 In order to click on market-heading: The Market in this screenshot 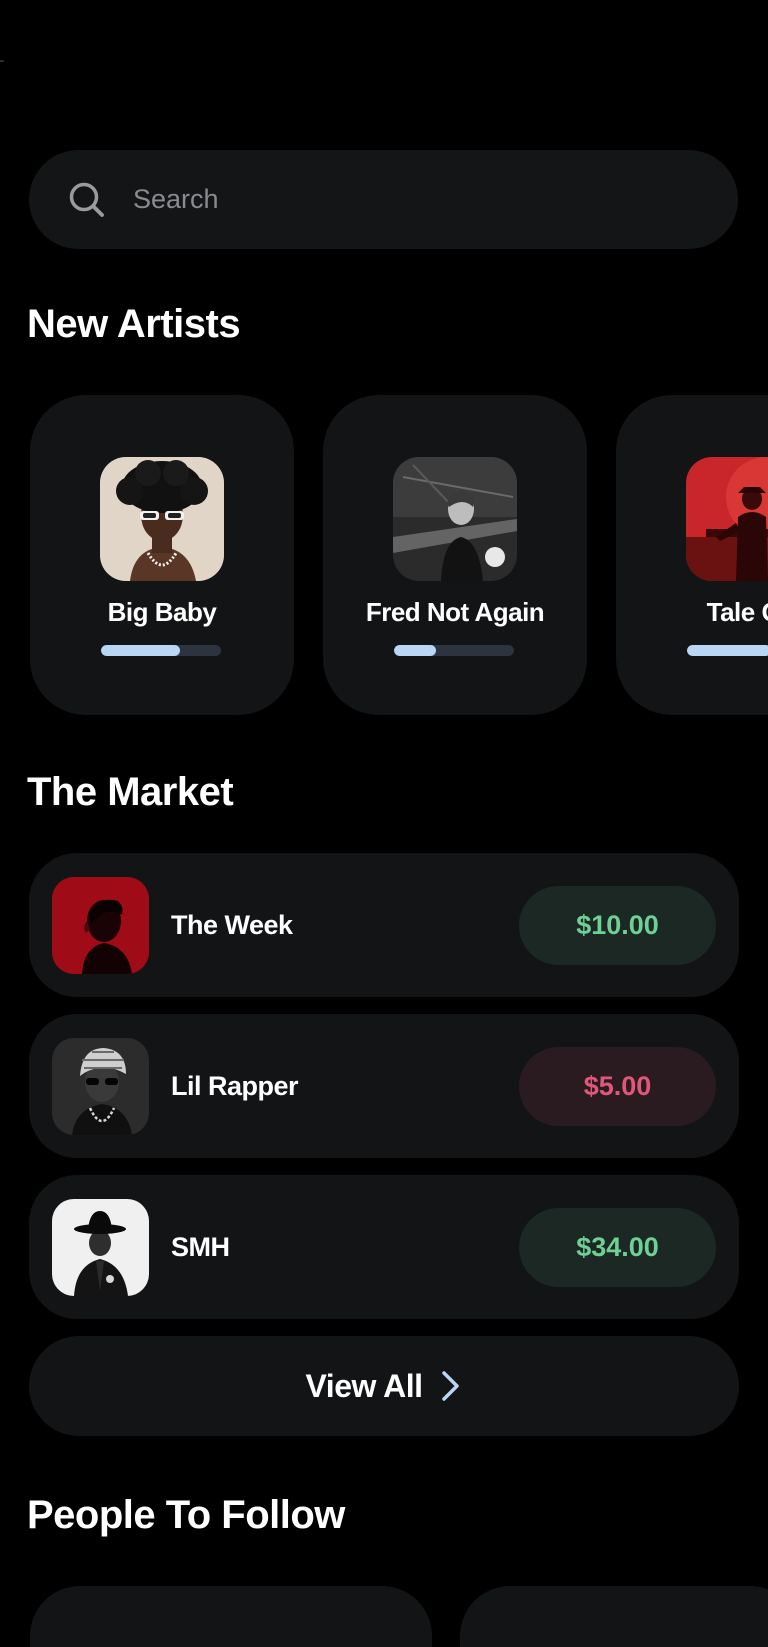, I will do `click(130, 792)`.